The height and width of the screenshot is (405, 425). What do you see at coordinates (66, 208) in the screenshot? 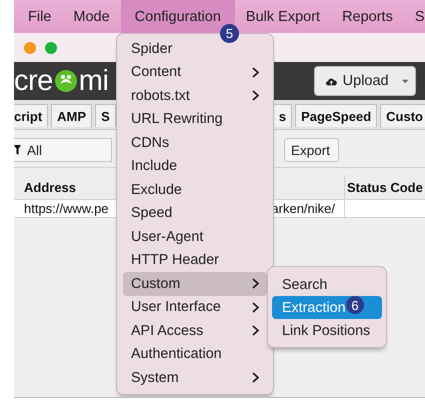
I see `table-cell: https://www.pe` at bounding box center [66, 208].